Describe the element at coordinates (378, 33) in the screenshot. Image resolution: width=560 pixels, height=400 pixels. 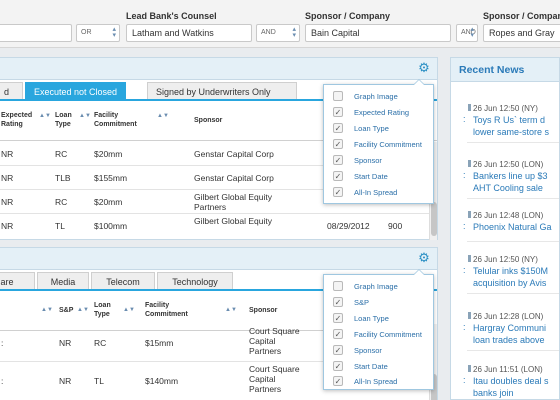
I see `sponsor-field: Bain Capital` at that location.